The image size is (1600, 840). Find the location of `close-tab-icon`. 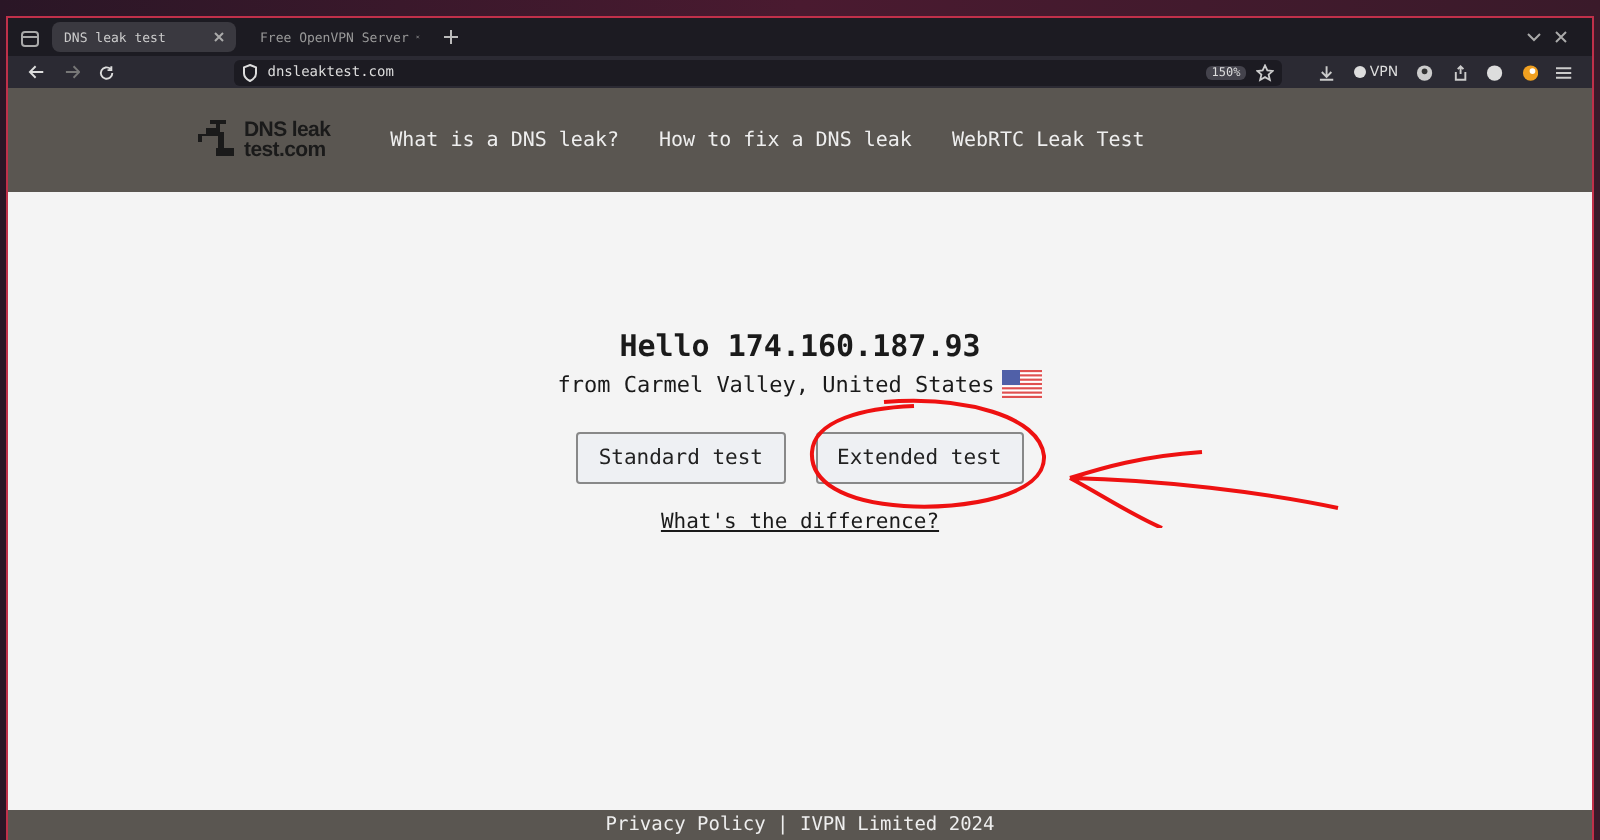

close-tab-icon is located at coordinates (219, 37).